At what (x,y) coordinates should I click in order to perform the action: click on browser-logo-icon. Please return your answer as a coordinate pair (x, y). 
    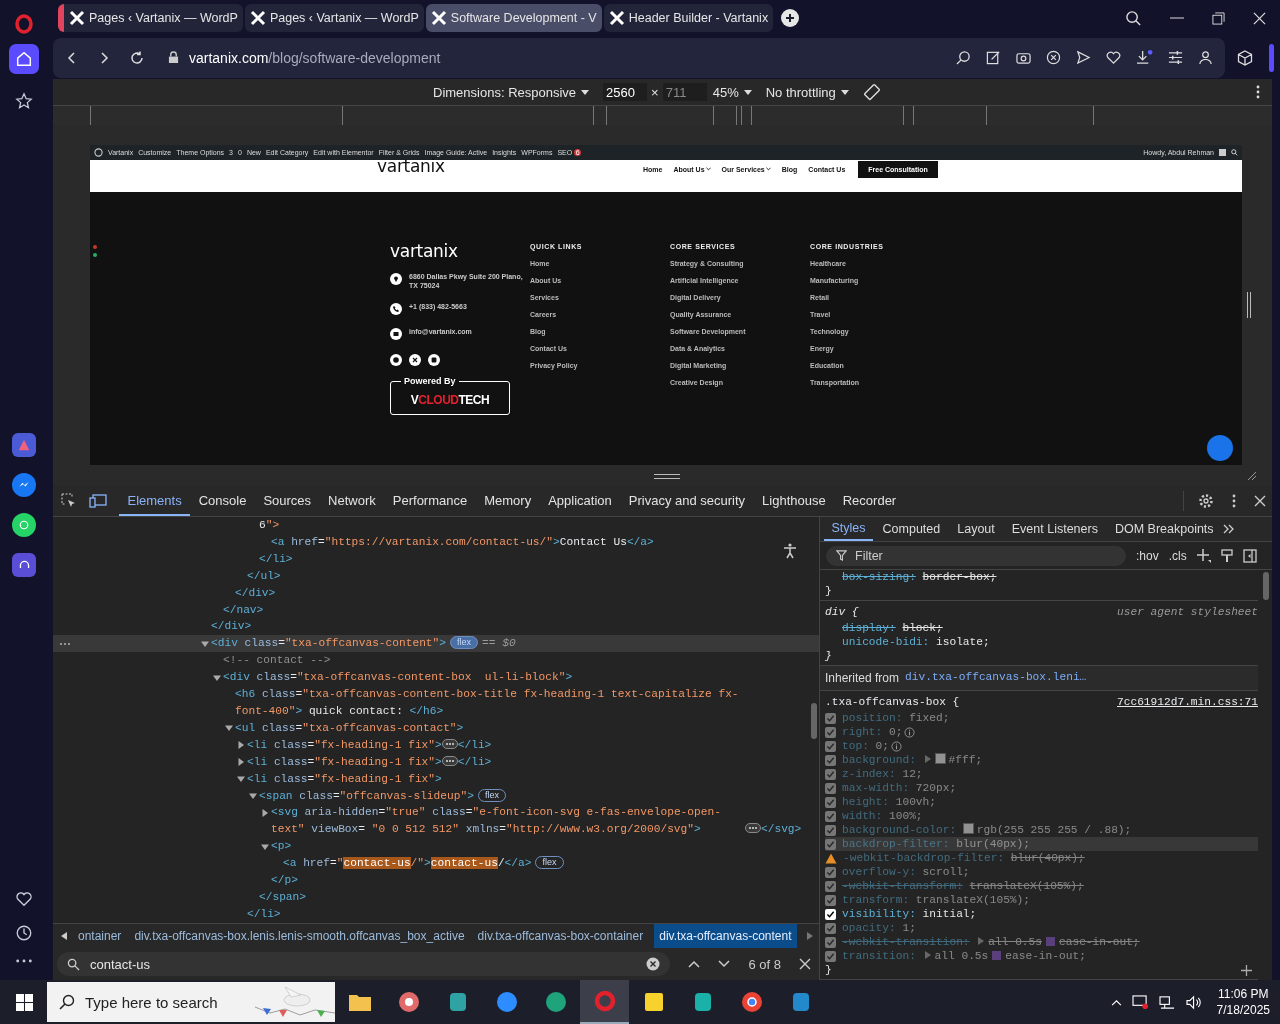
    Looking at the image, I should click on (24, 24).